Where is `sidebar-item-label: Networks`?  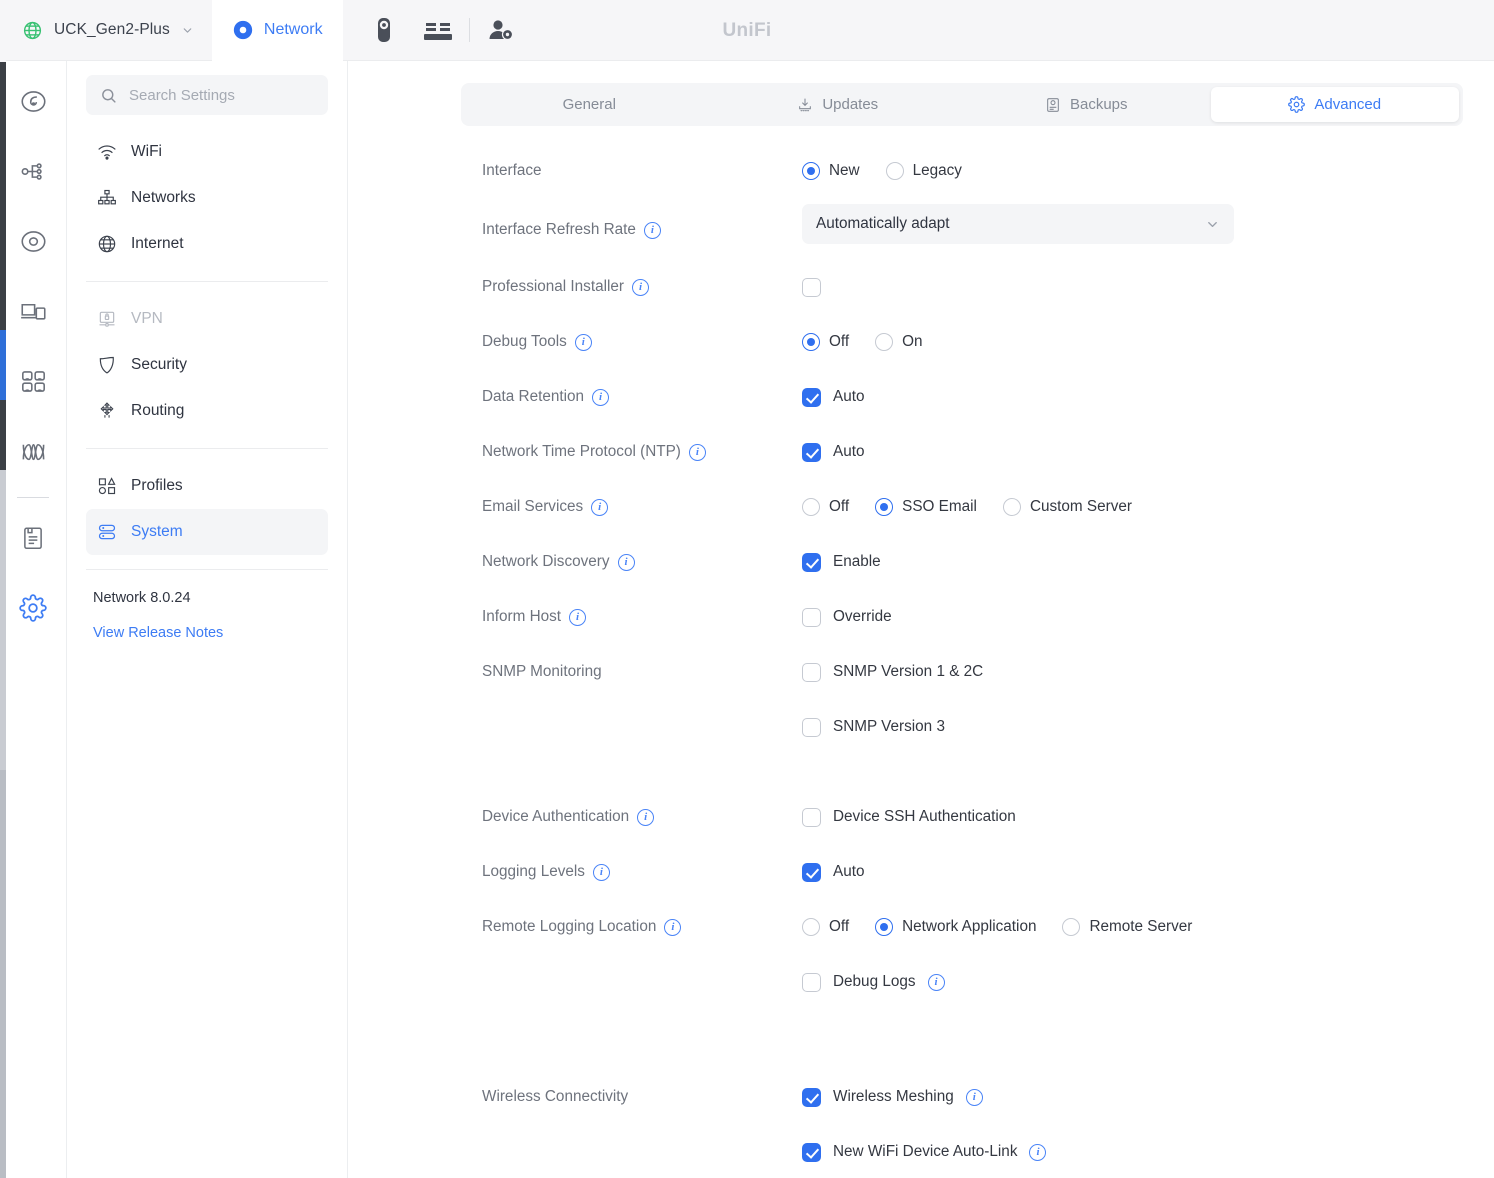 sidebar-item-label: Networks is located at coordinates (163, 197).